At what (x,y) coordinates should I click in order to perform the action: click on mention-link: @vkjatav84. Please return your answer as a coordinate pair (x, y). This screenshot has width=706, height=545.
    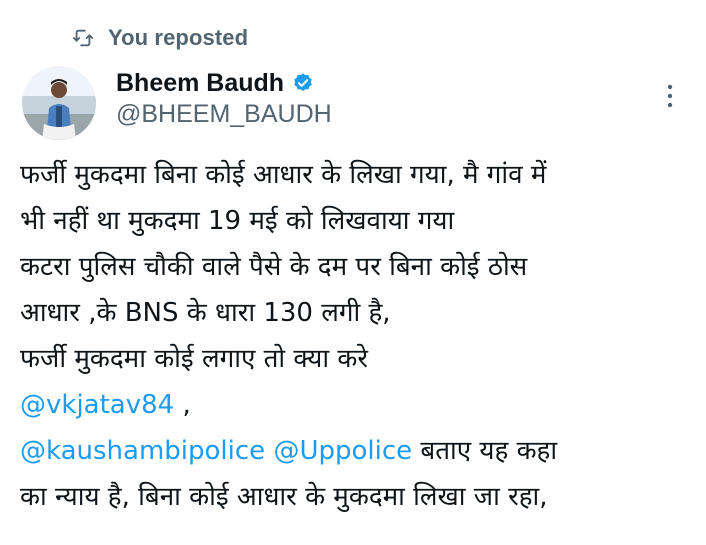
    Looking at the image, I should click on (97, 405).